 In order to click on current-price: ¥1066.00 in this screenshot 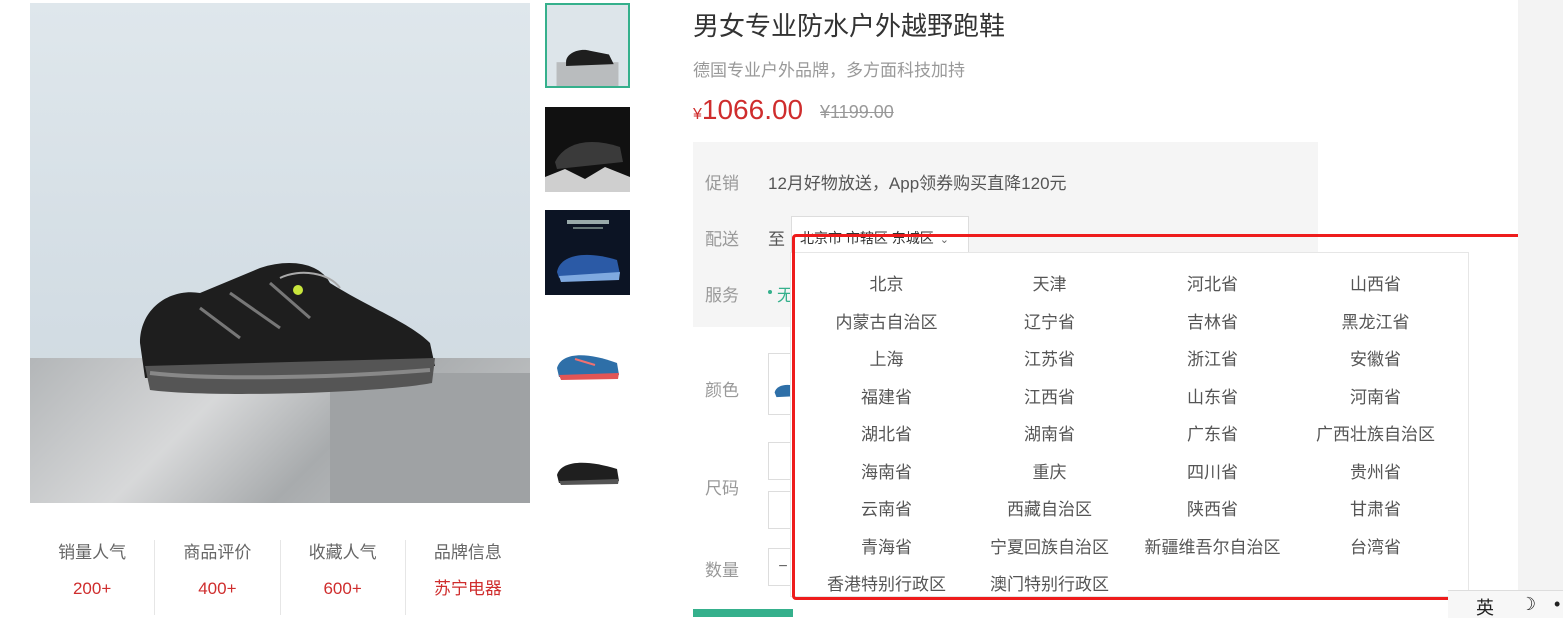, I will do `click(748, 110)`.